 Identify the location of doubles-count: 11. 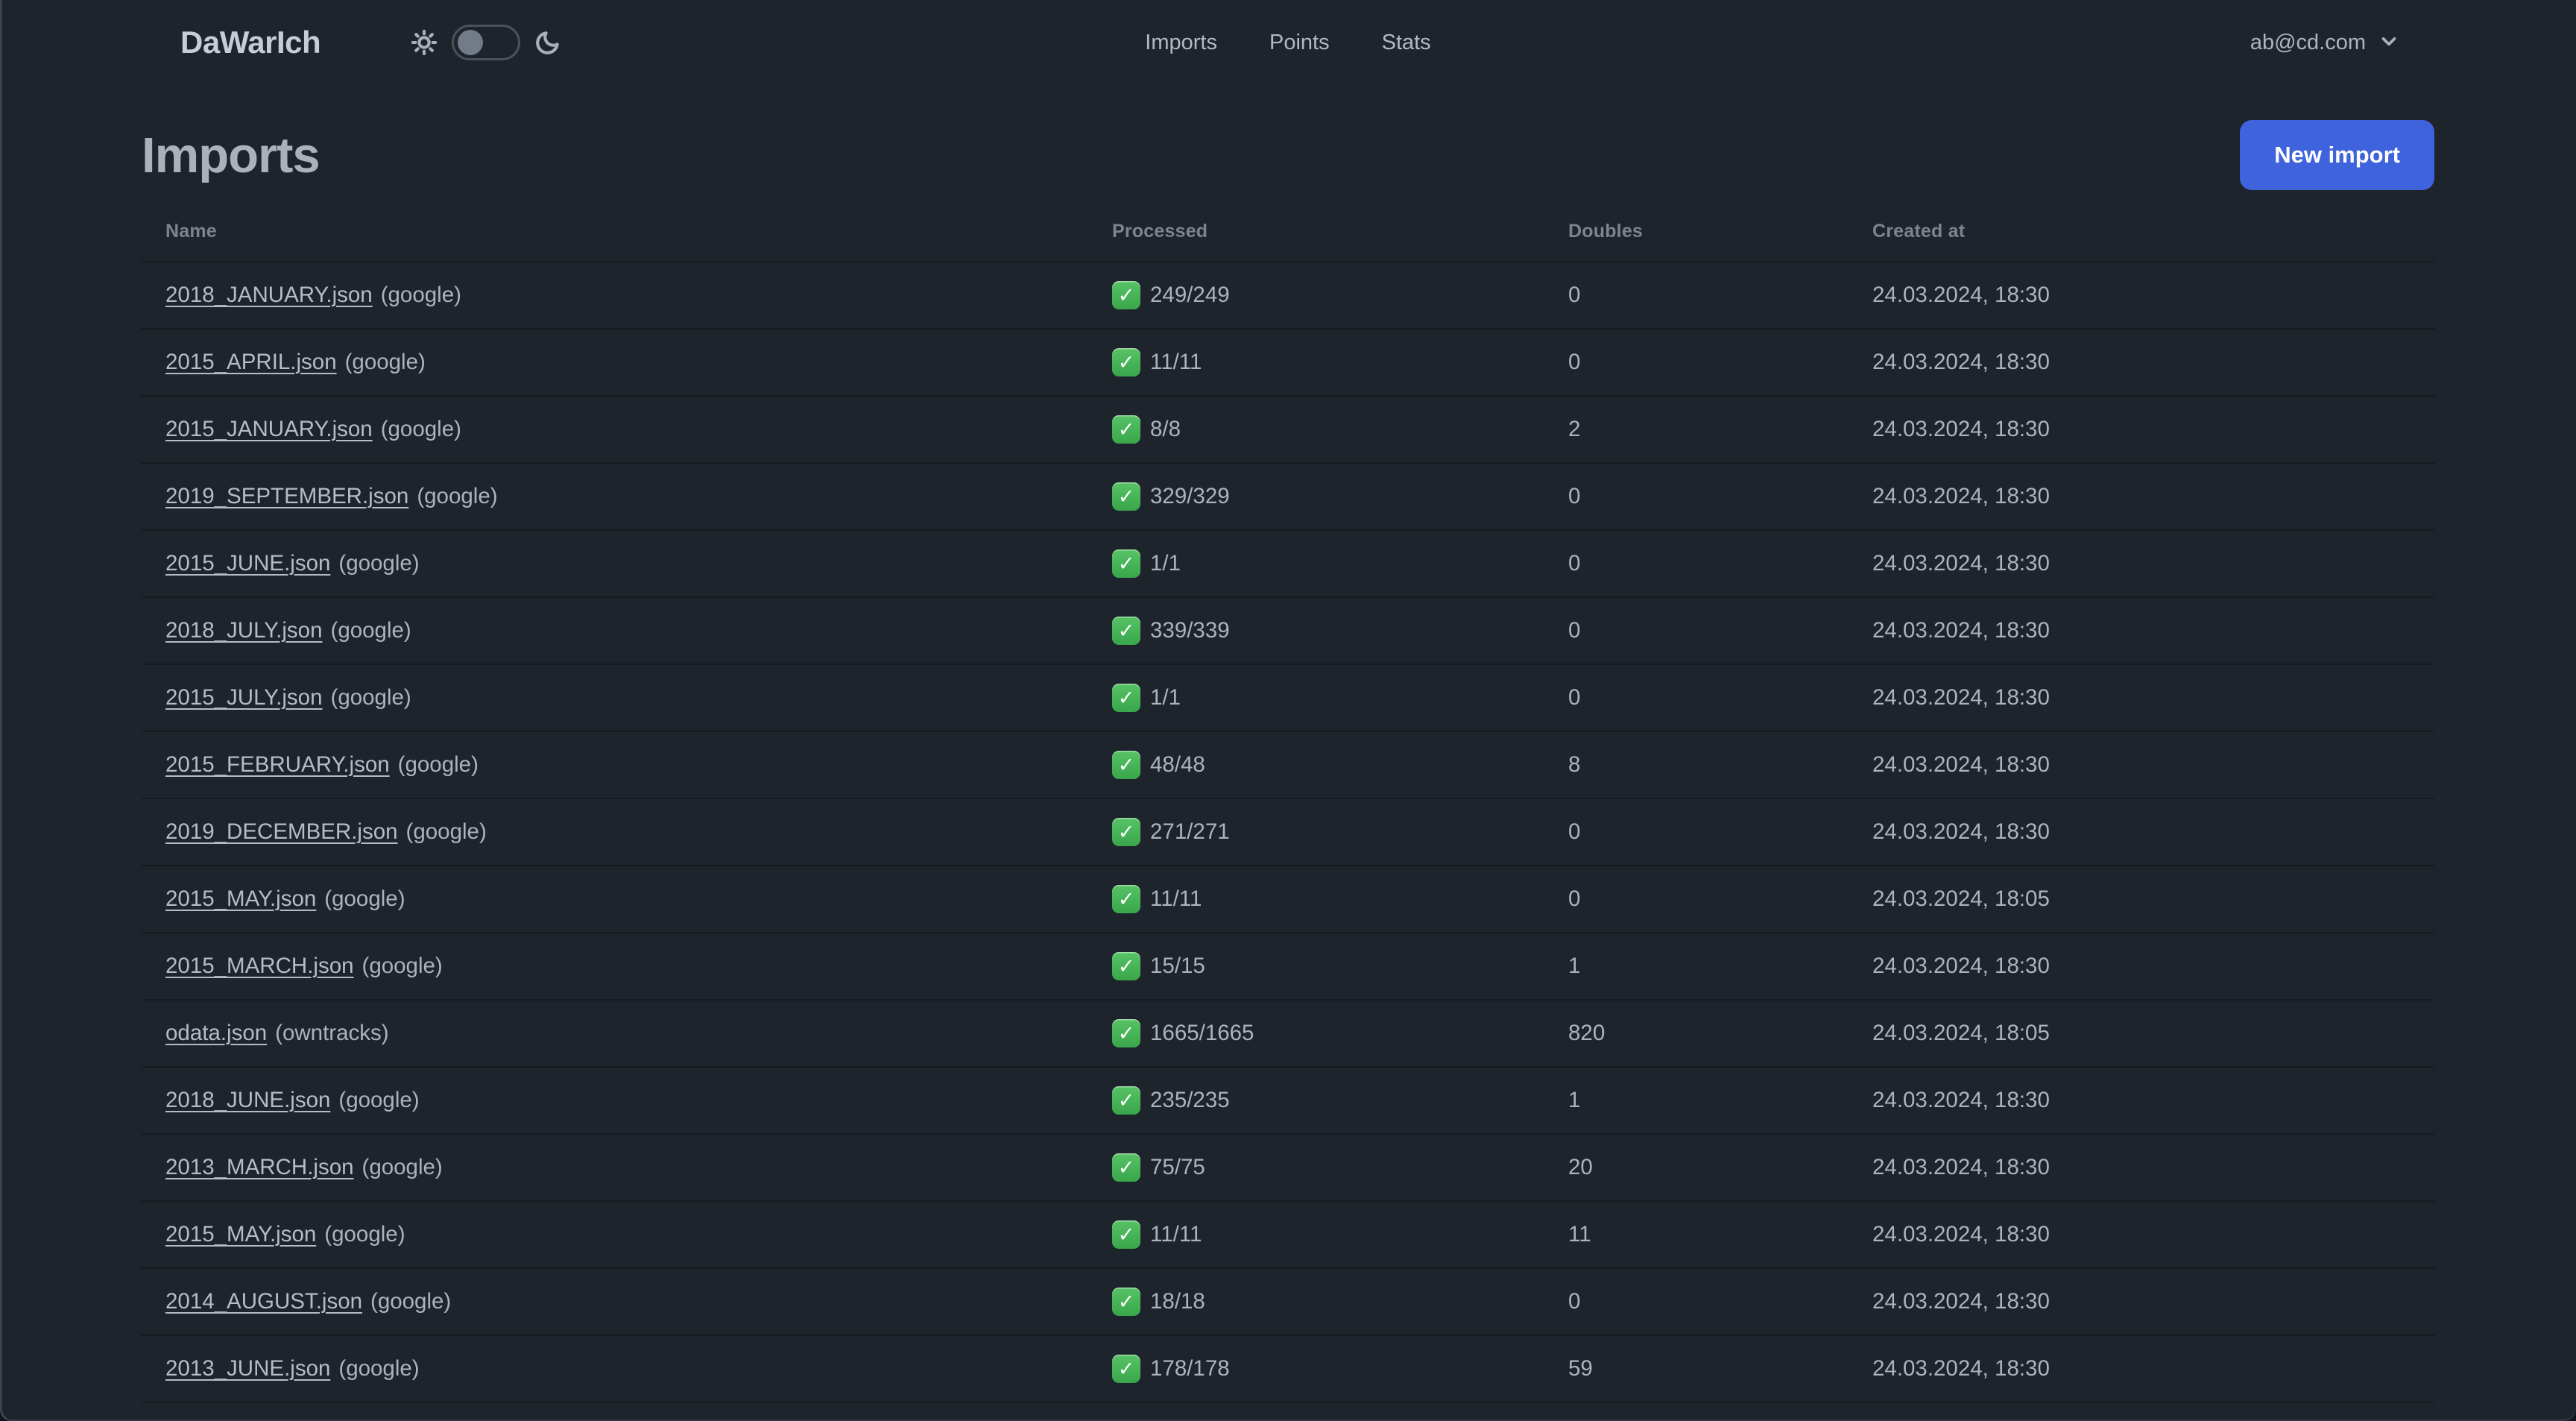
(1579, 1234).